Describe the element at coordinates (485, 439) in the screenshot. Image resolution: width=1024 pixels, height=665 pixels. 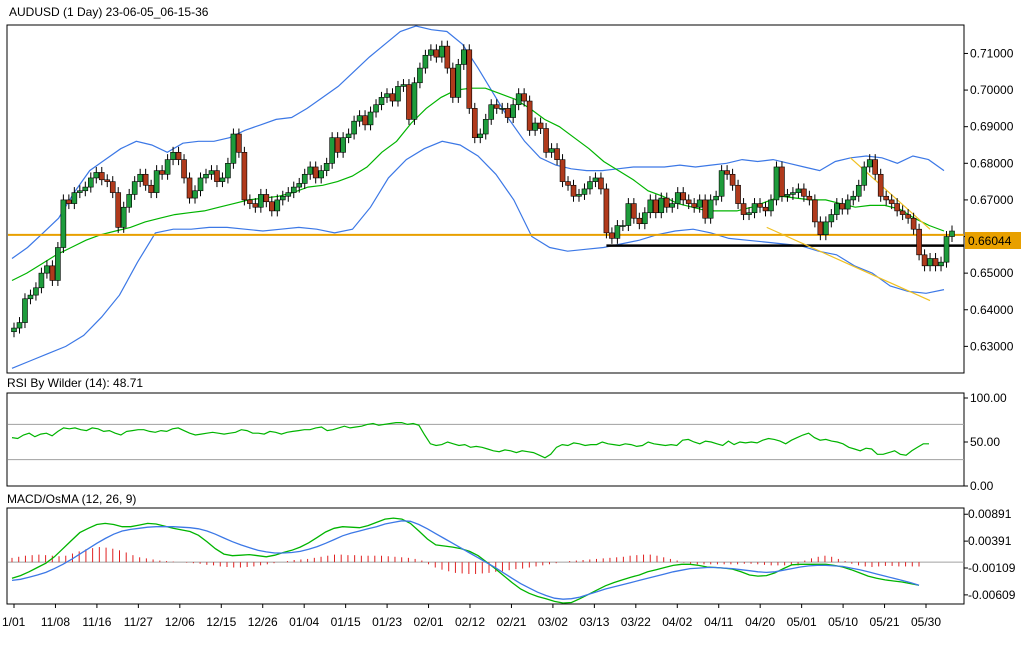
I see `rsi-panel` at that location.